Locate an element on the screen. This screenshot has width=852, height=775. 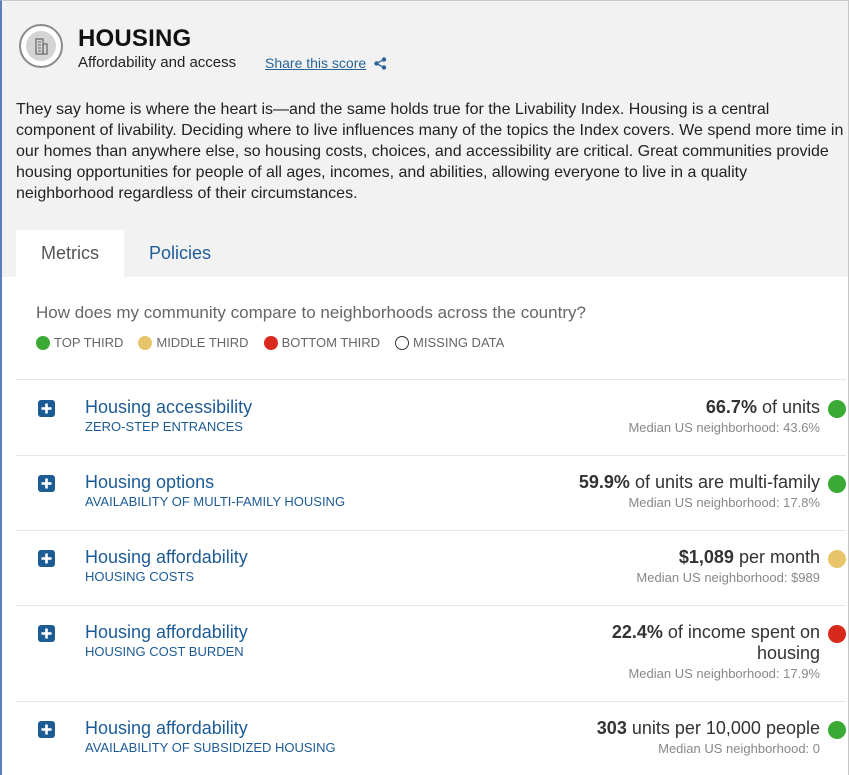
metric-value: 66.7% of units is located at coordinates (762, 407).